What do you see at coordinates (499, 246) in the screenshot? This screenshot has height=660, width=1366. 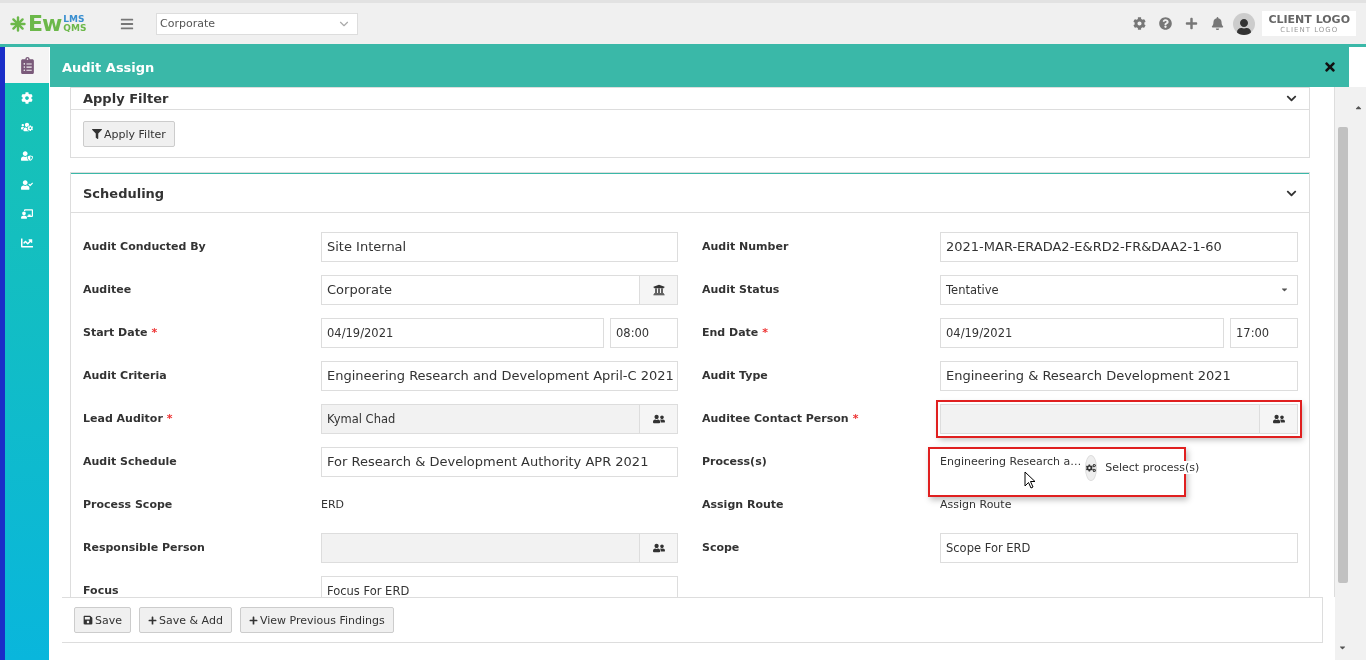 I see `text-field: Site Internal` at bounding box center [499, 246].